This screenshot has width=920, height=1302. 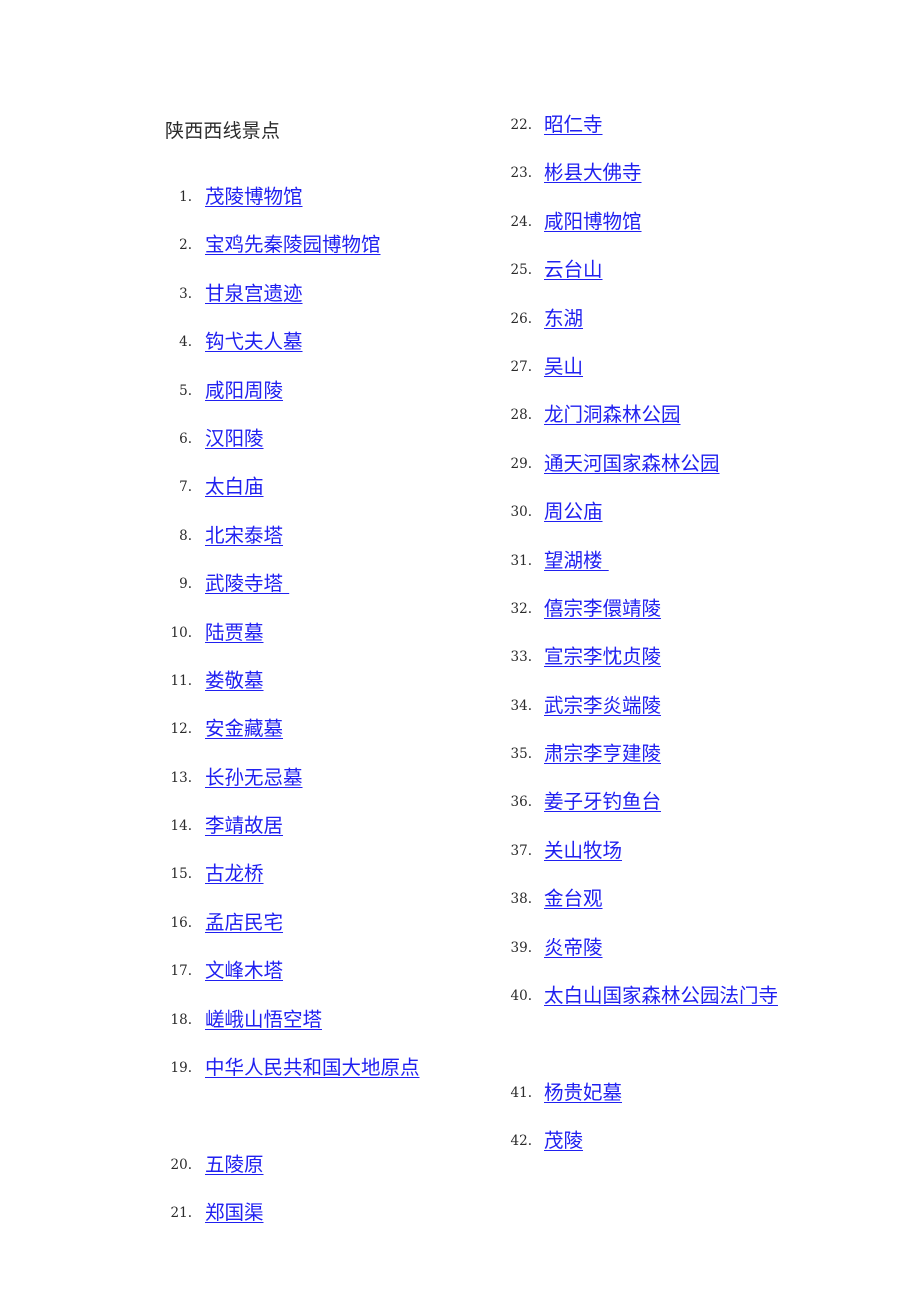 What do you see at coordinates (244, 922) in the screenshot?
I see `attraction-link: 孟店民宅` at bounding box center [244, 922].